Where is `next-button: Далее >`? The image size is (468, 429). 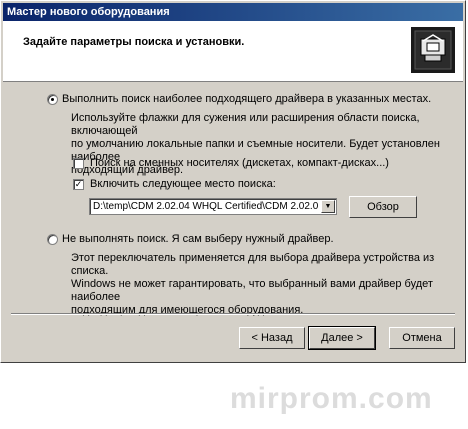 next-button: Далее > is located at coordinates (342, 338).